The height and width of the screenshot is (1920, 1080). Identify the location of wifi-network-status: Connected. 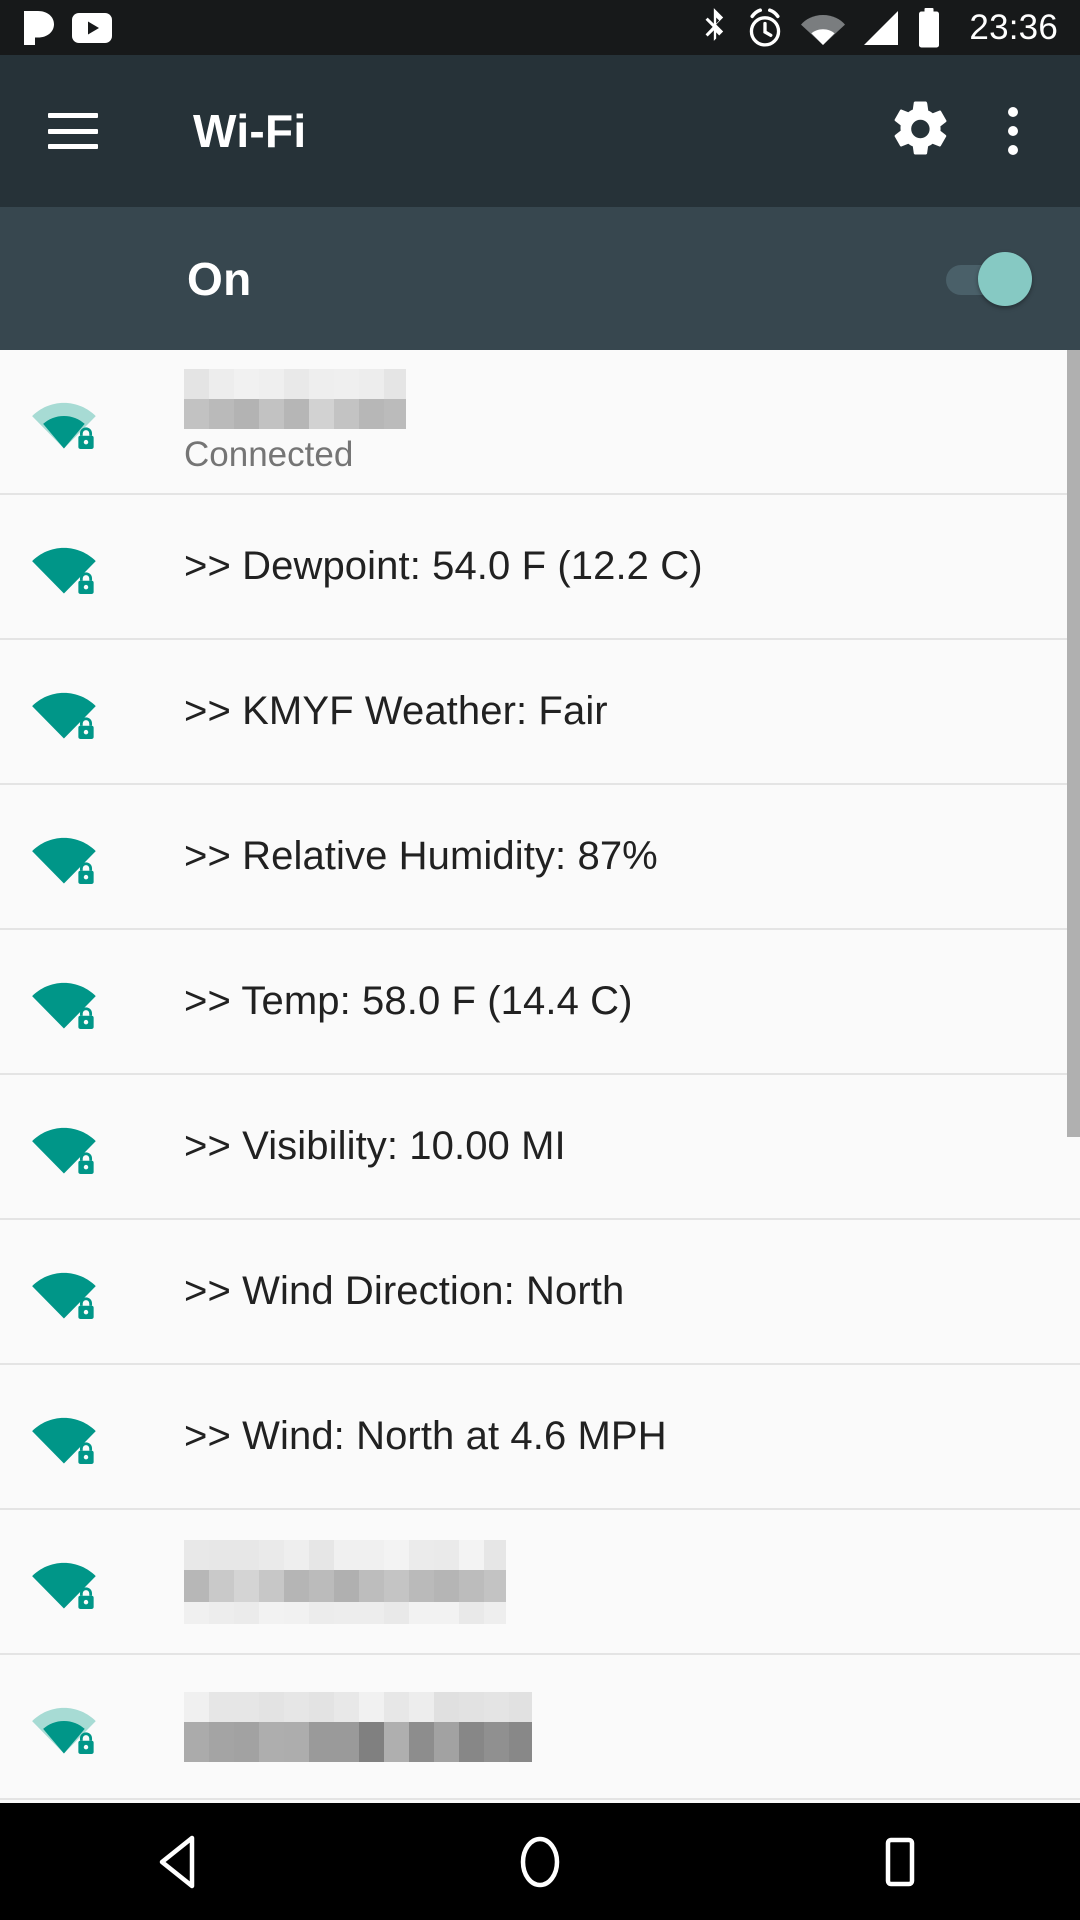
(269, 454).